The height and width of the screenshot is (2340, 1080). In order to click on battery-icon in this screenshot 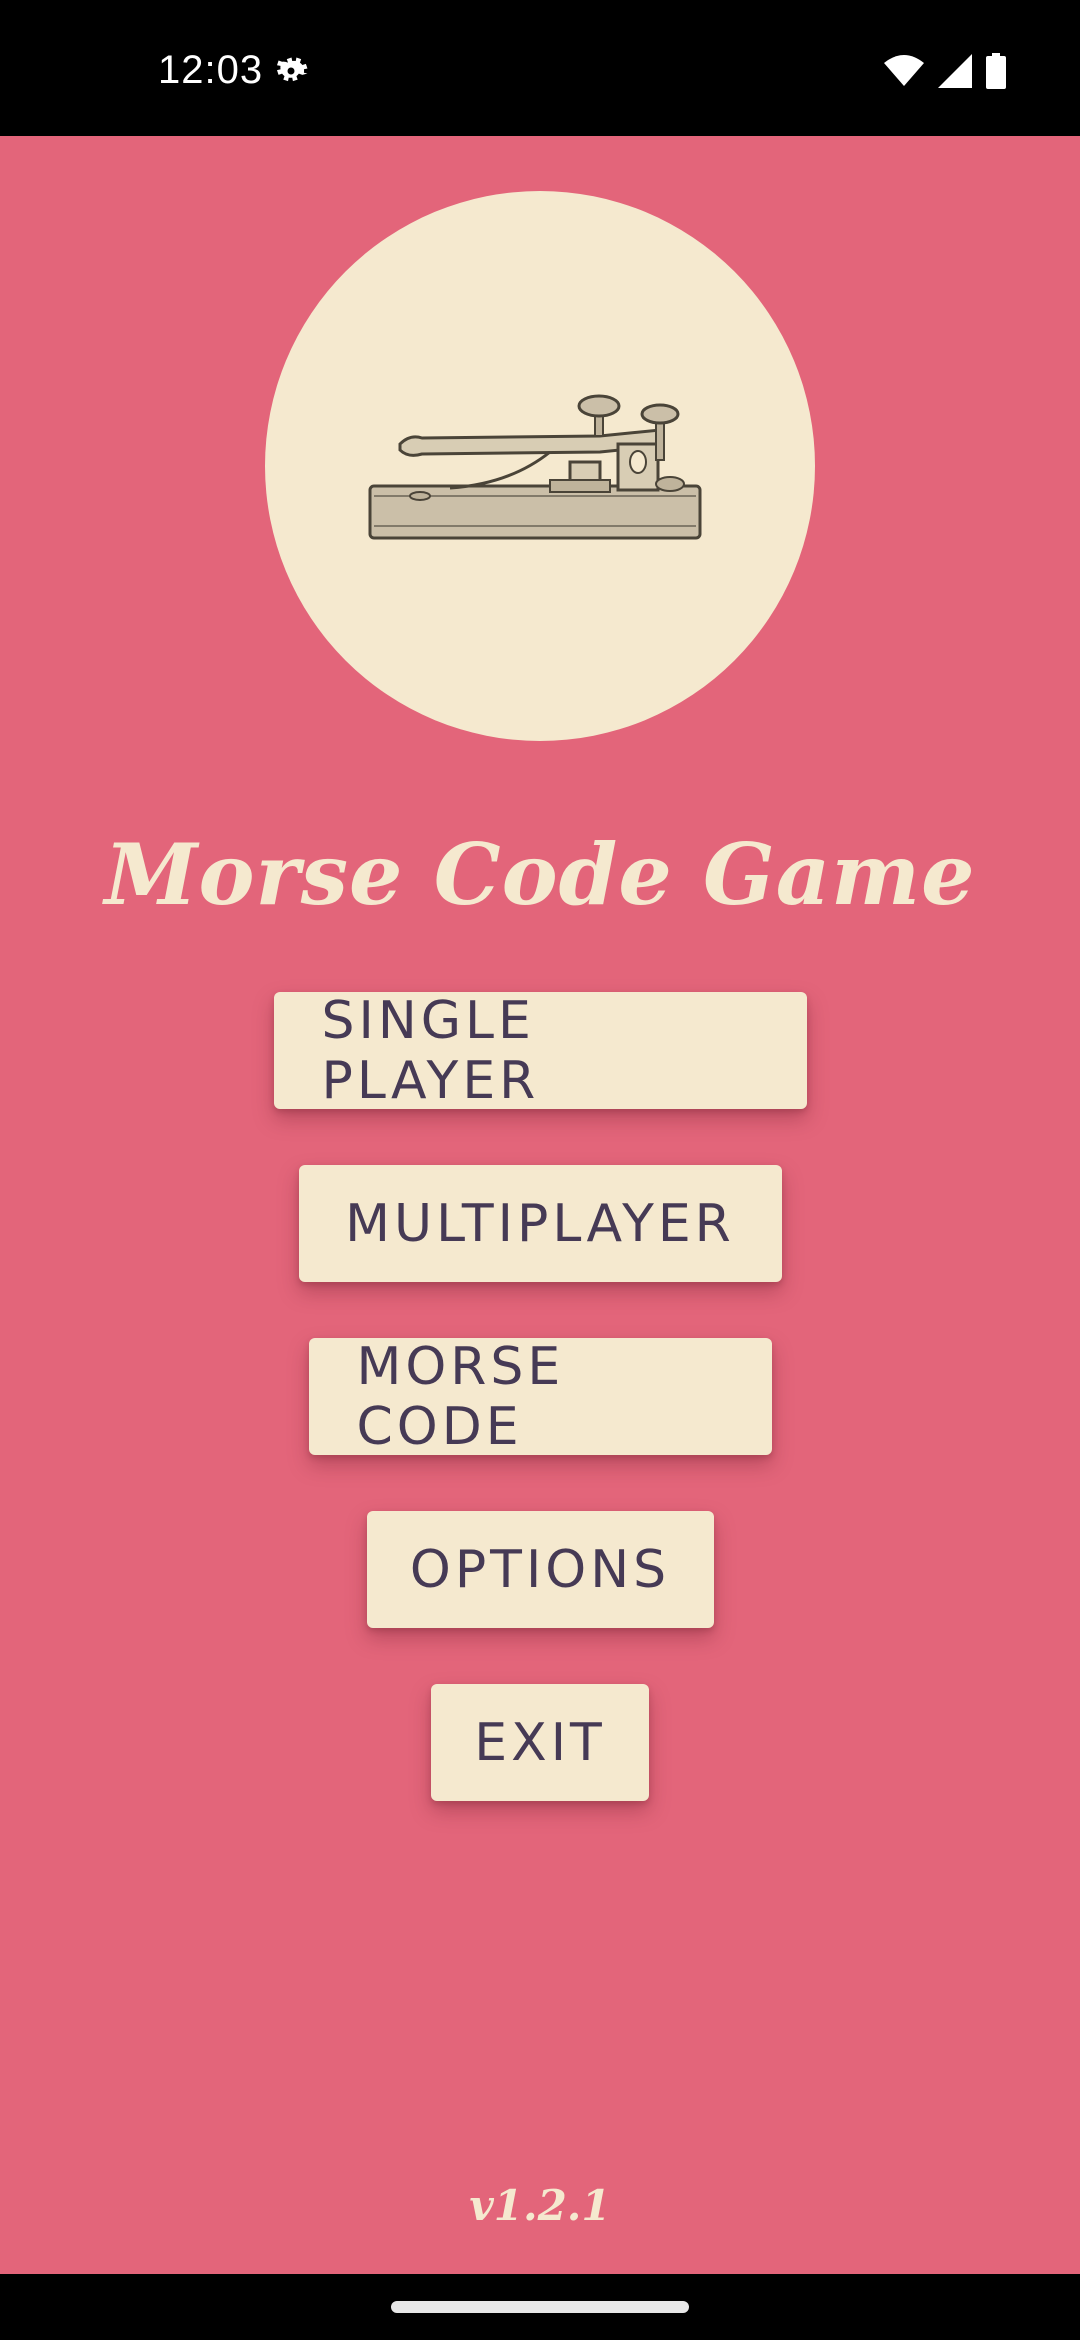, I will do `click(996, 71)`.